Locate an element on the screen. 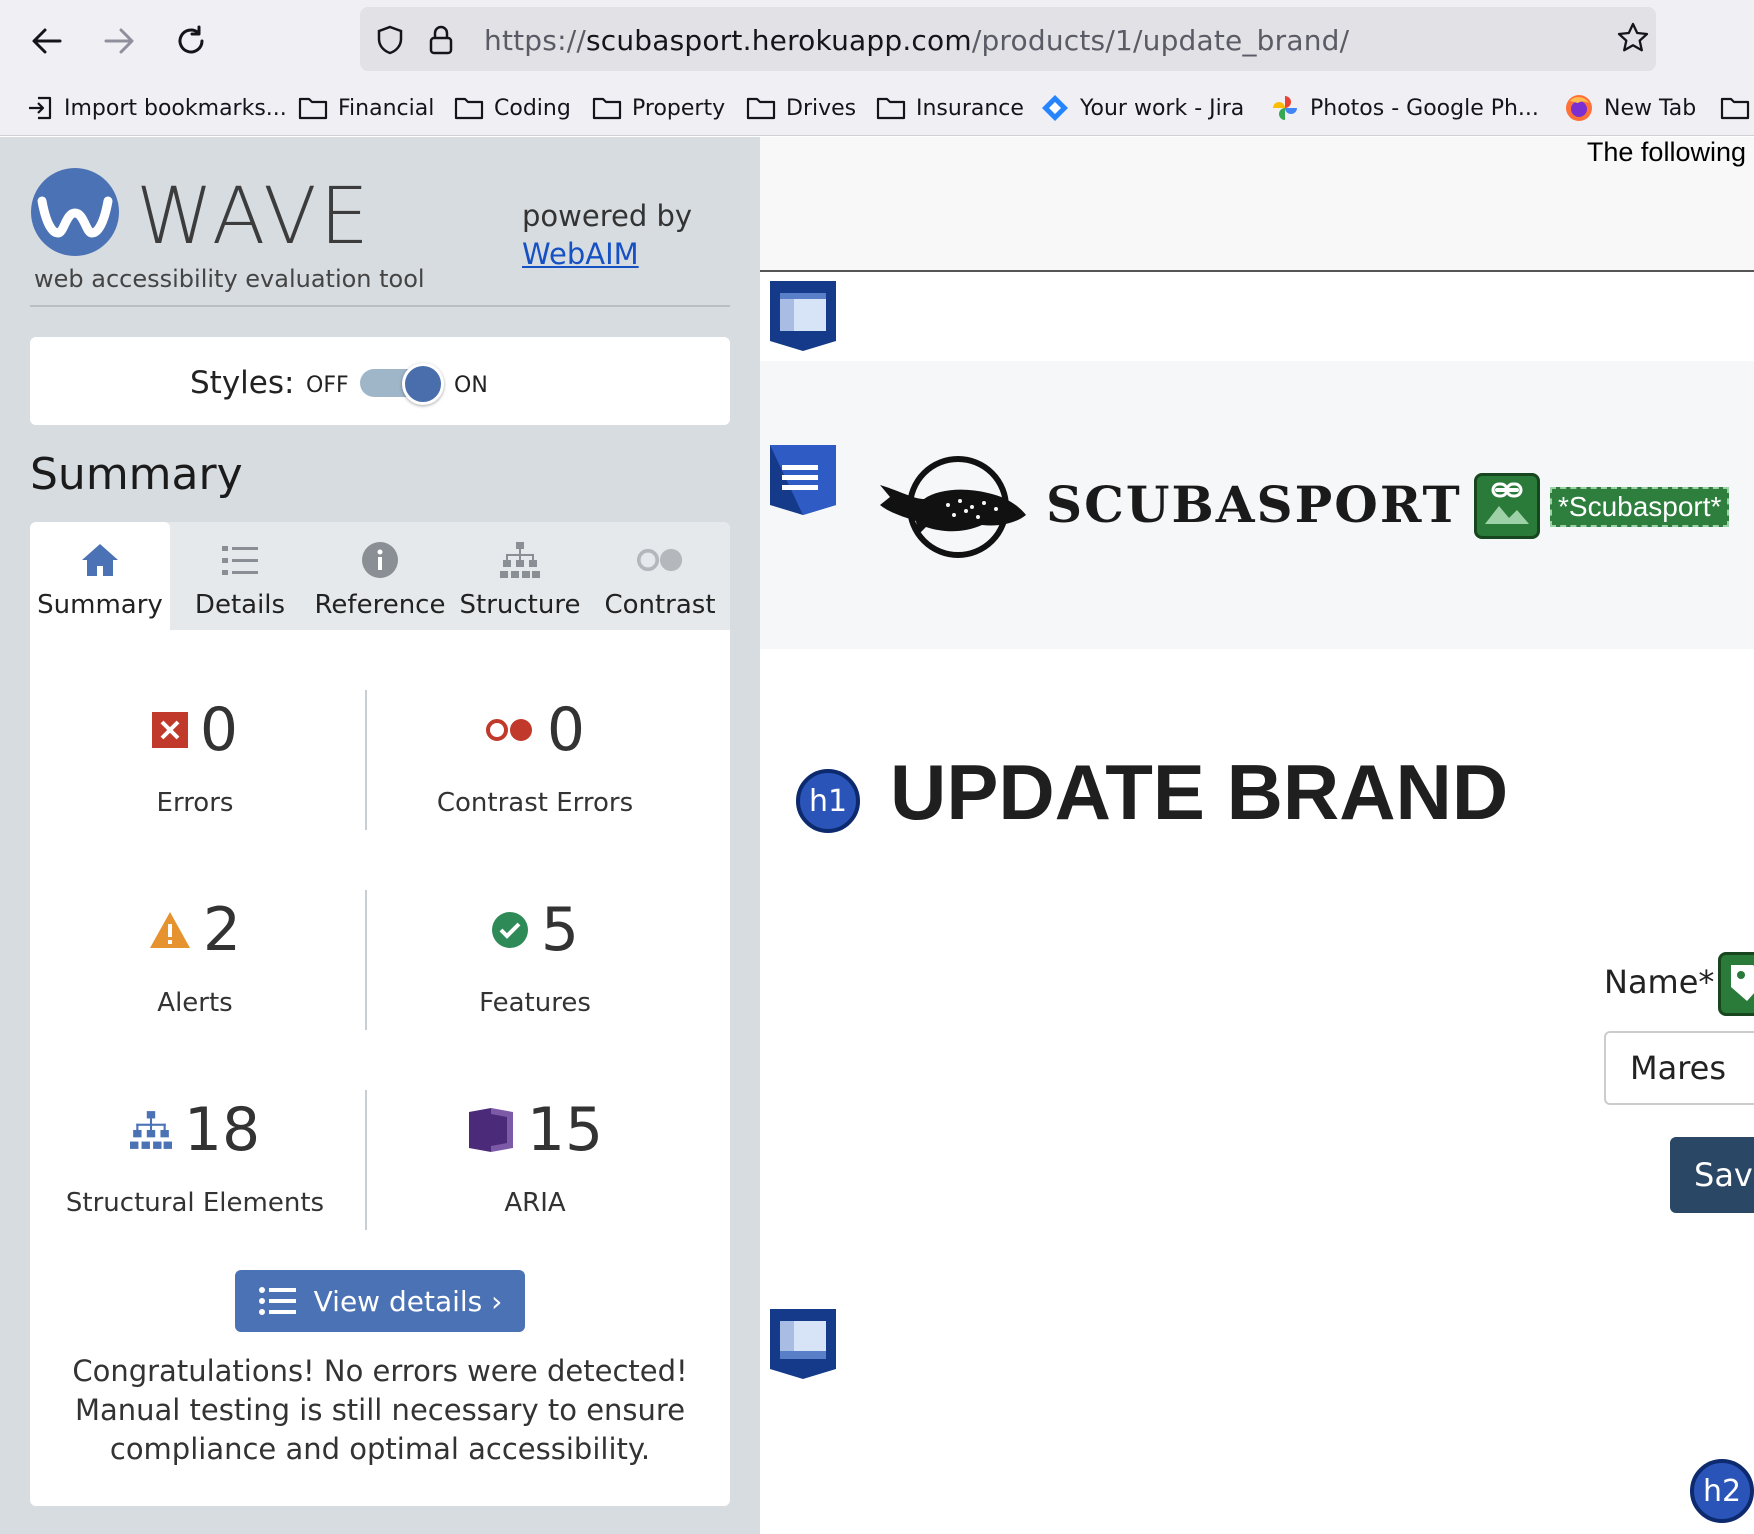 The height and width of the screenshot is (1534, 1754). wave-title: WAVE is located at coordinates (254, 217).